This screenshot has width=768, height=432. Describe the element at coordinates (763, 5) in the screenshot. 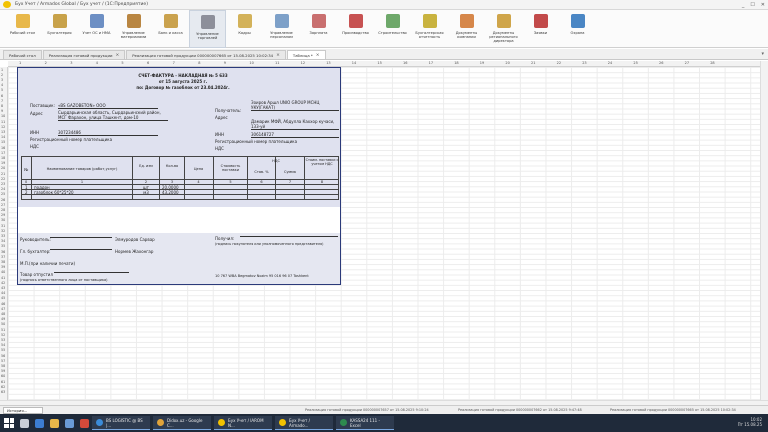

I see `close-button: ✕` at that location.